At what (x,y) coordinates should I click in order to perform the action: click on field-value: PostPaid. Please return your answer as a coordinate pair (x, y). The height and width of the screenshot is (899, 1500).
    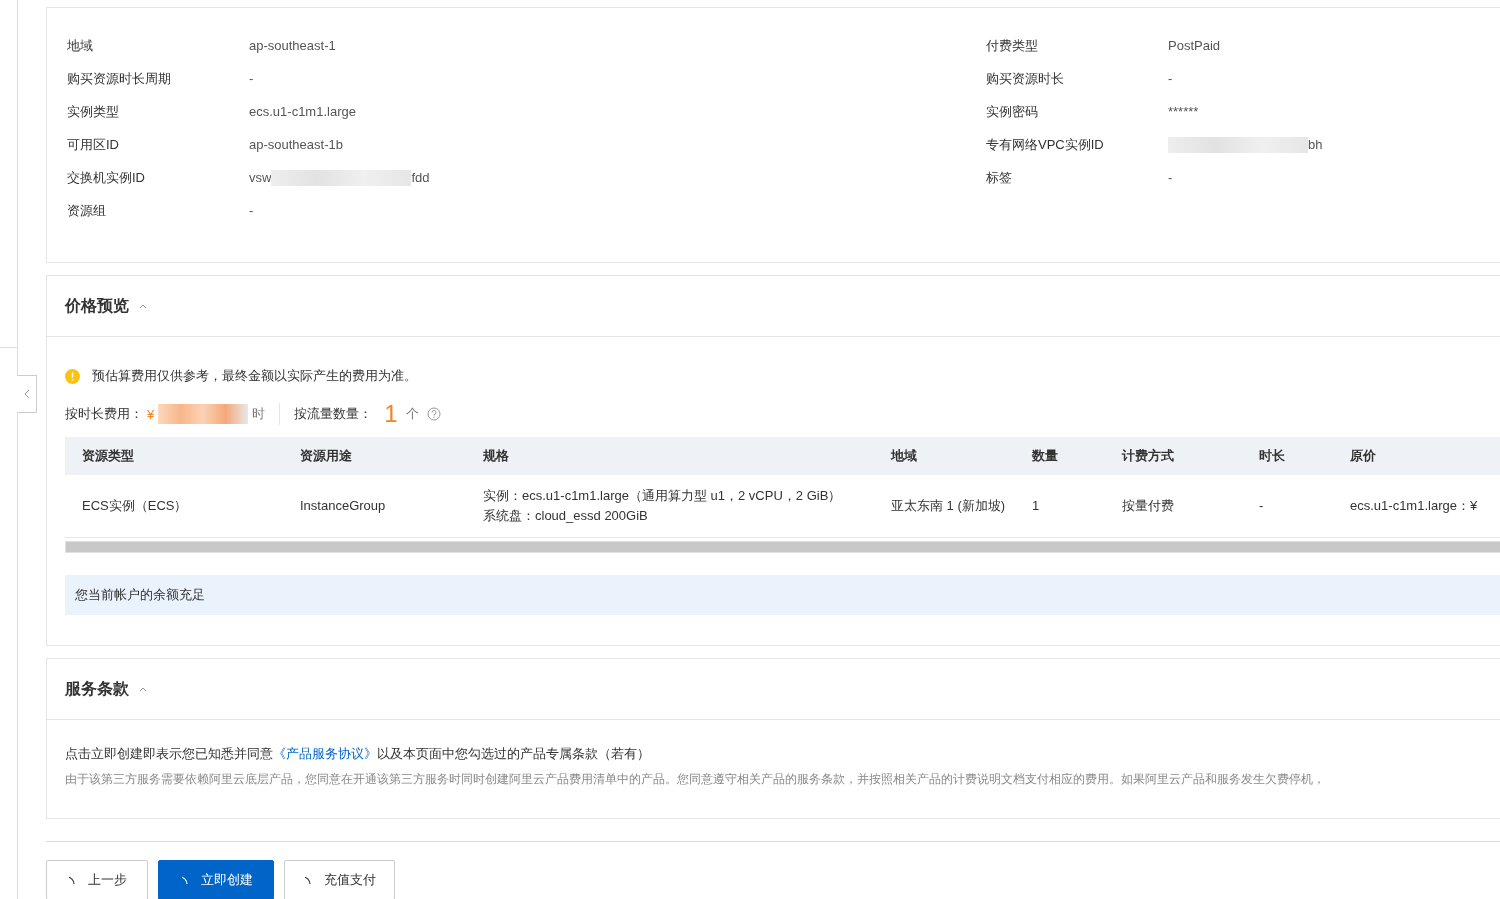
    Looking at the image, I should click on (1194, 45).